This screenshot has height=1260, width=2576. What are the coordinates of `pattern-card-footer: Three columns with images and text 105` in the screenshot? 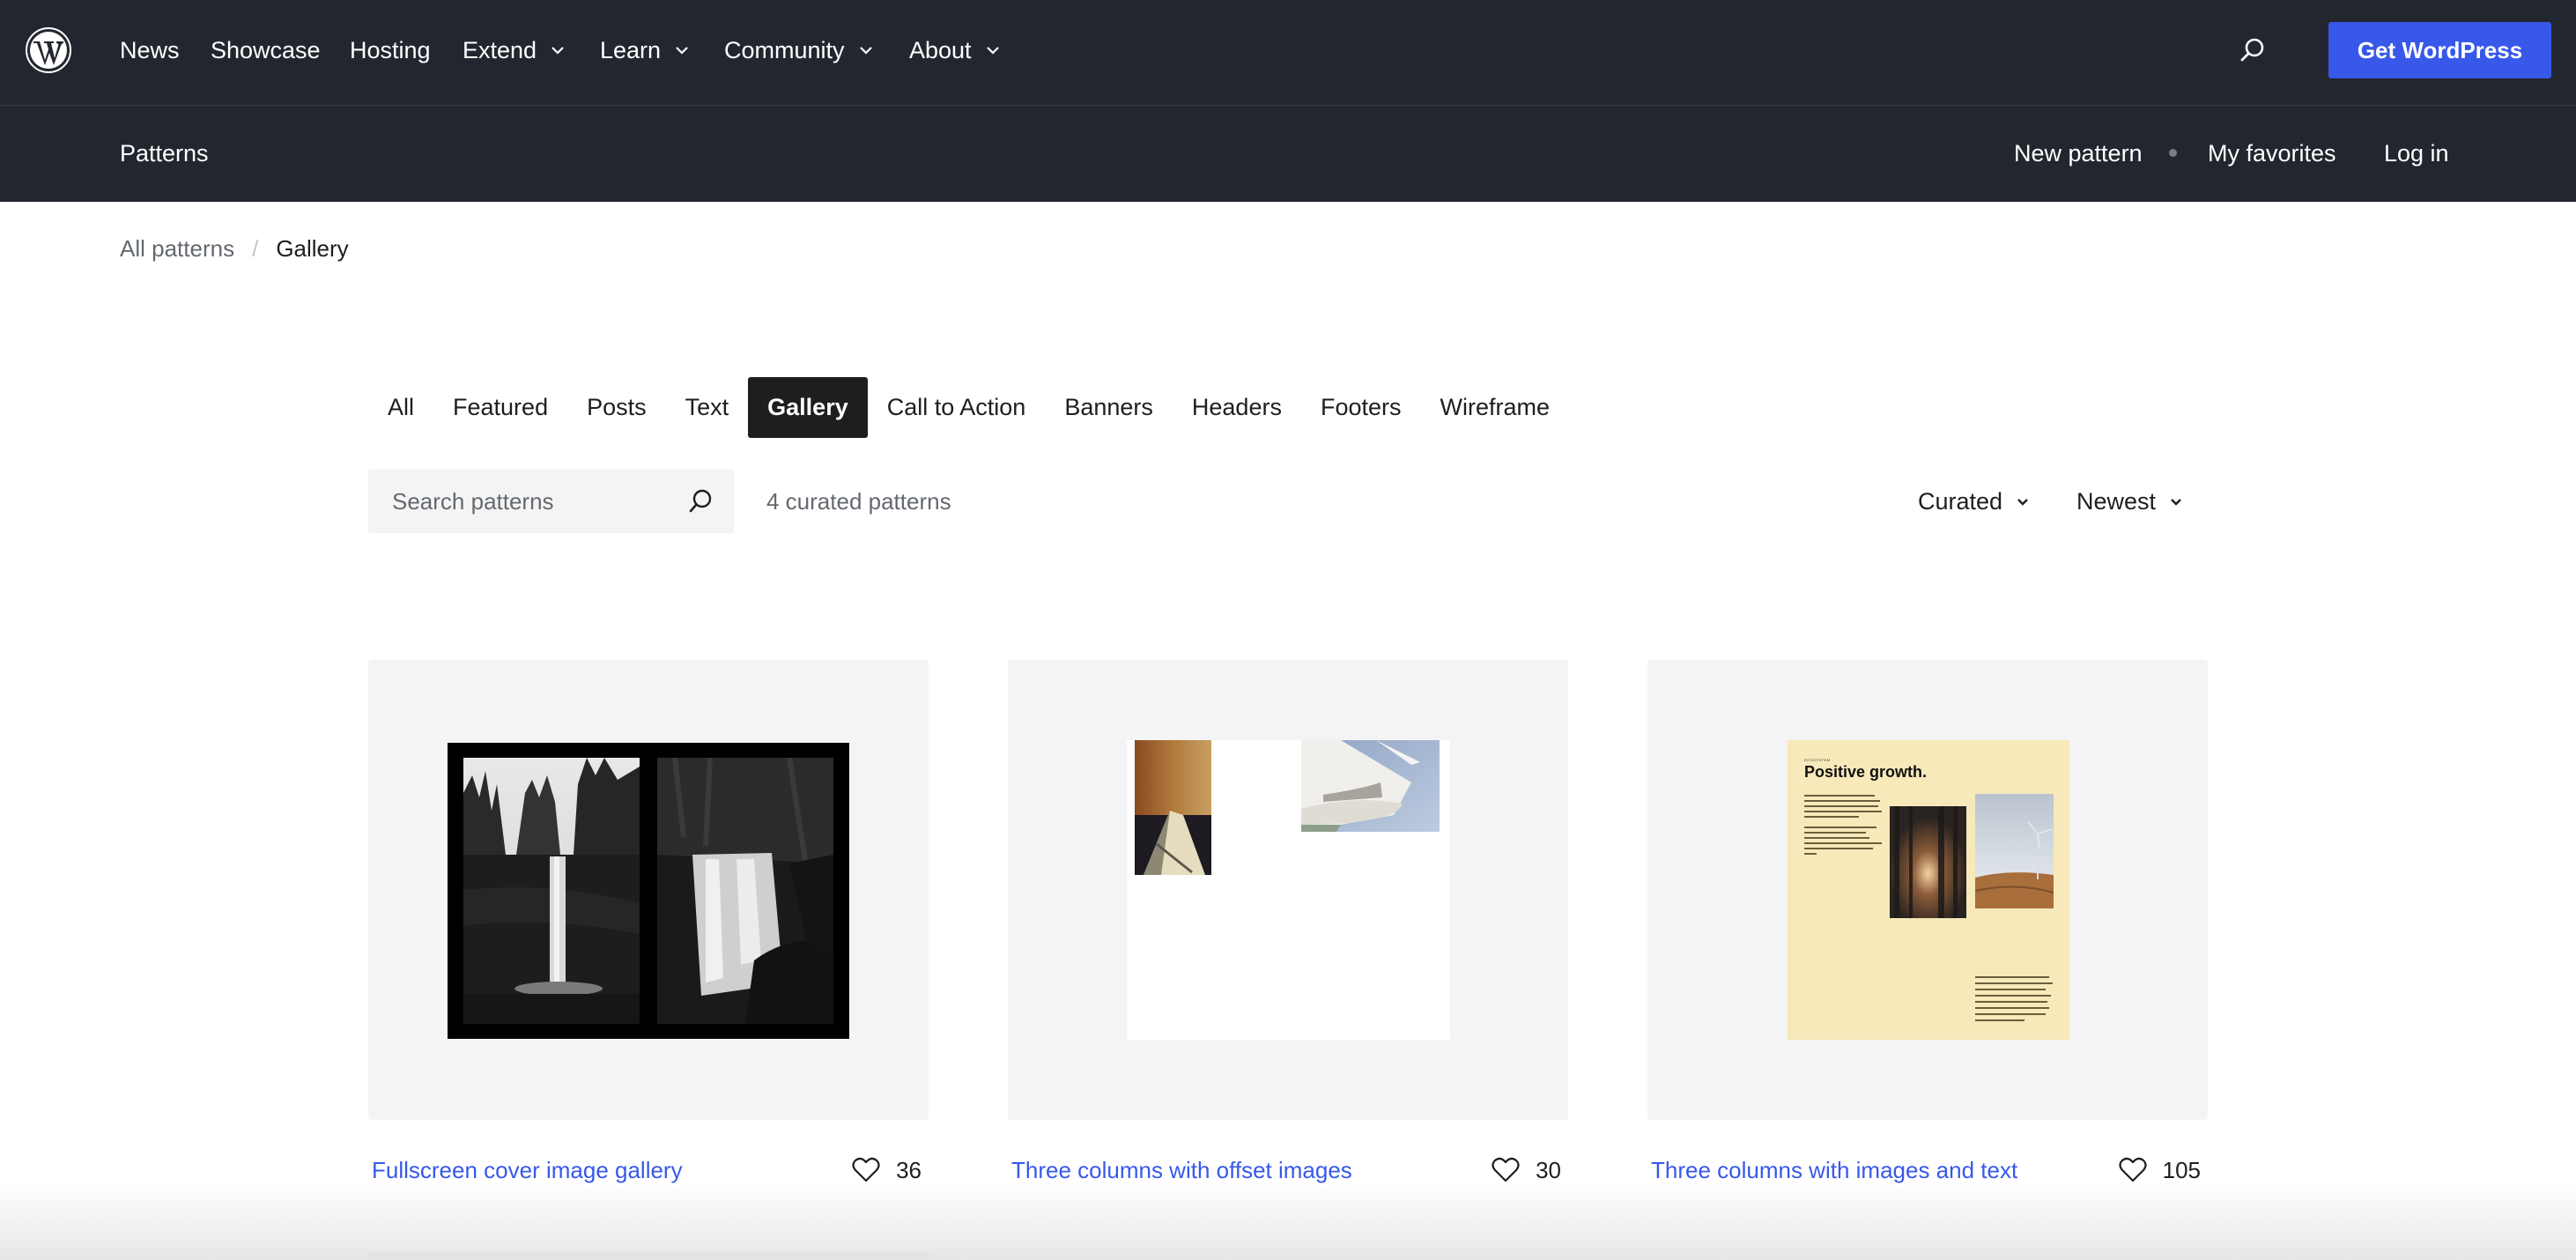 It's located at (1928, 1152).